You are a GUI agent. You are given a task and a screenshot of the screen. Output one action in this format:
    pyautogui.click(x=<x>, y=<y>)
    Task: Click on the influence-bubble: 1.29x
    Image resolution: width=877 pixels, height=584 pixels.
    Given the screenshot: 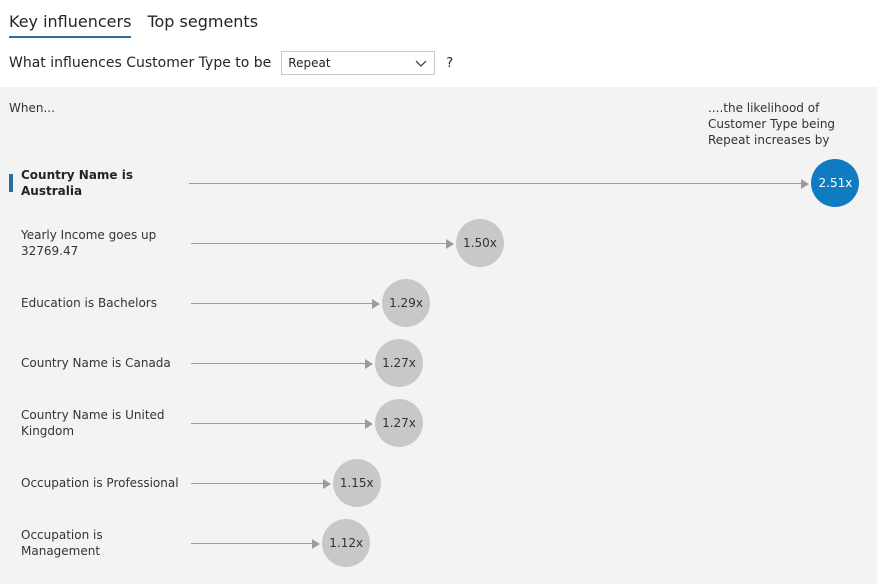 What is the action you would take?
    pyautogui.click(x=406, y=303)
    